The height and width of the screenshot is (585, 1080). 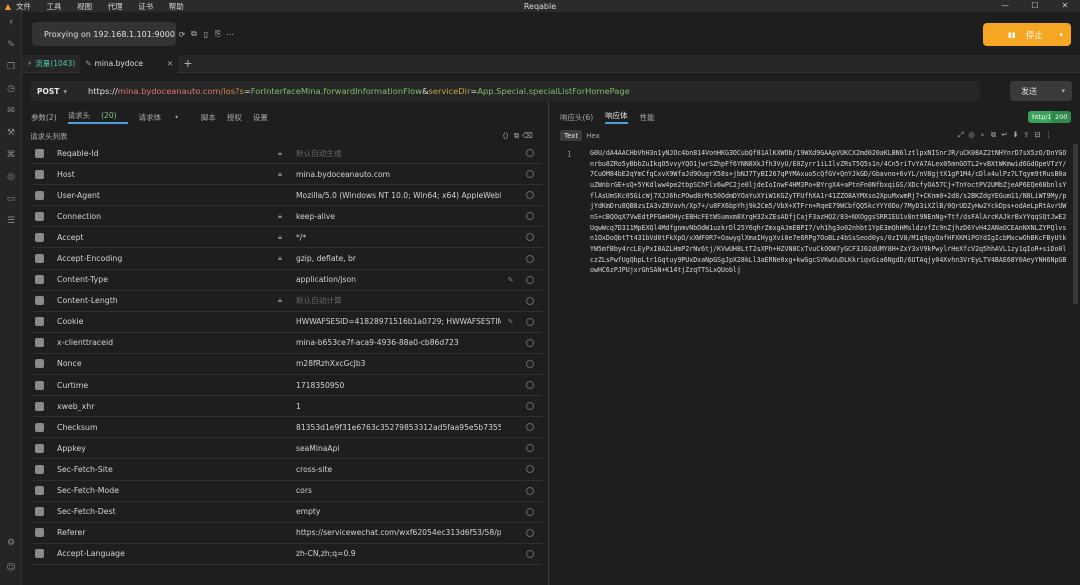 I want to click on header-key: xweb_xhr, so click(x=159, y=406).